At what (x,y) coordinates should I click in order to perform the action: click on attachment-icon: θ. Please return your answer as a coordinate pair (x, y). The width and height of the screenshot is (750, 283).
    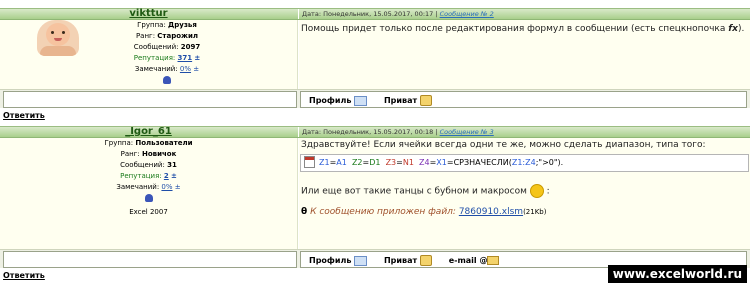
    Looking at the image, I should click on (304, 212).